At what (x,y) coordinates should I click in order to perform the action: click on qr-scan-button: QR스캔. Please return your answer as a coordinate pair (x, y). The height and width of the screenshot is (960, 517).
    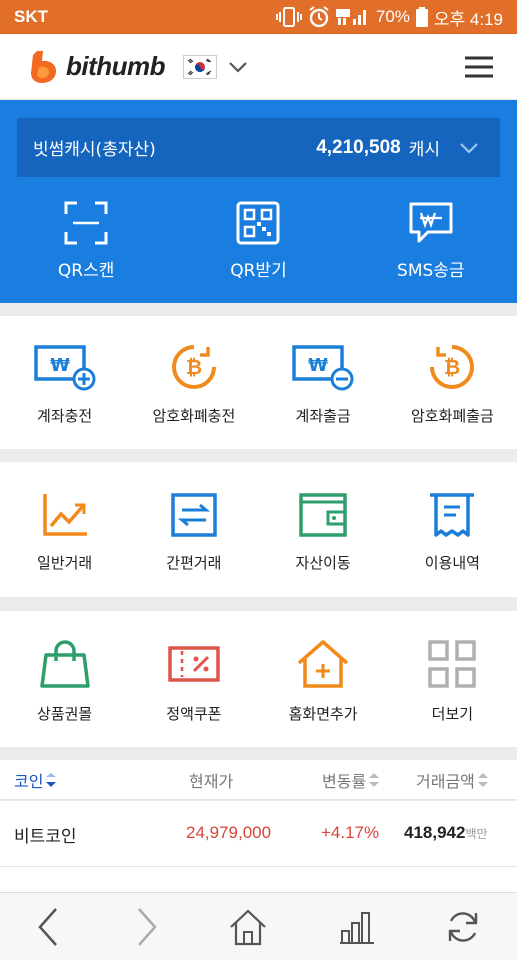
    Looking at the image, I should click on (86, 240).